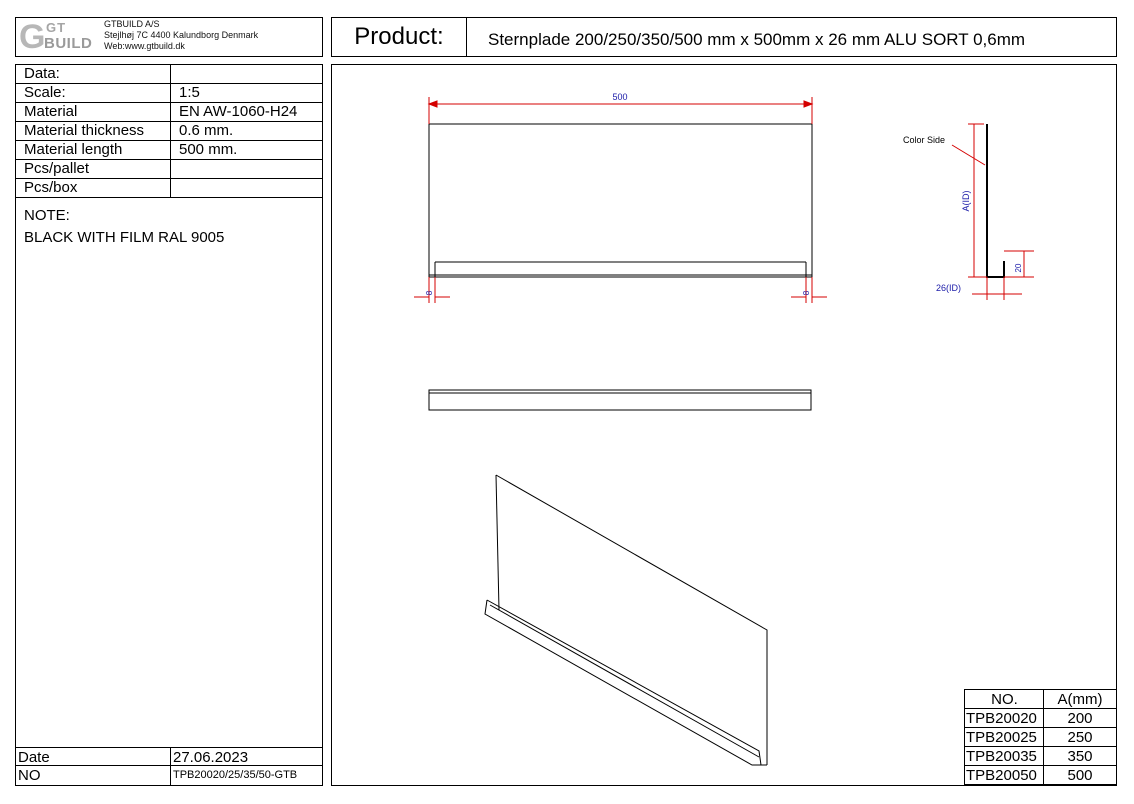  Describe the element at coordinates (169, 93) in the screenshot. I see `data-row-scale: Scale: 1:5` at that location.